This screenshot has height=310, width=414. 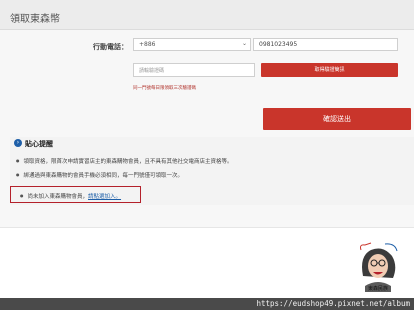 What do you see at coordinates (194, 70) in the screenshot?
I see `verification-code-input: 請輸驗證碼` at bounding box center [194, 70].